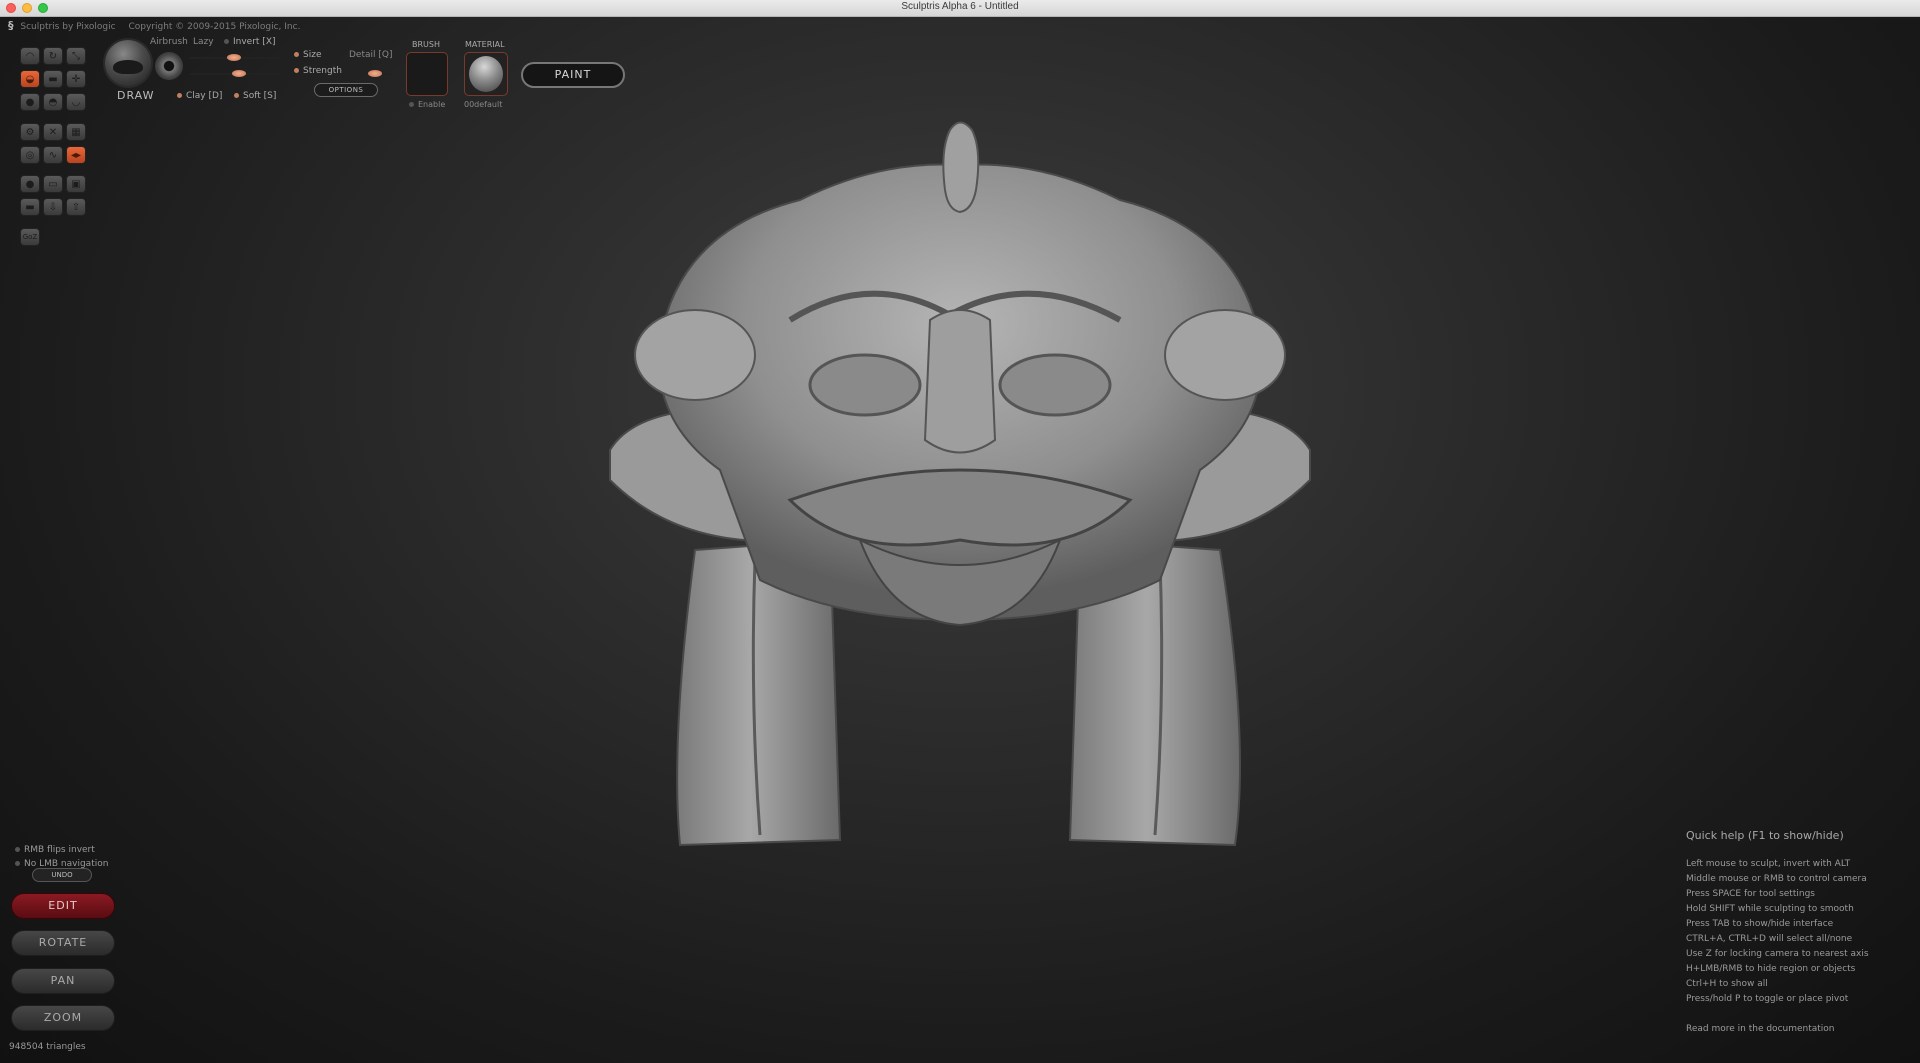  What do you see at coordinates (427, 74) in the screenshot?
I see `brush-alpha-slot` at bounding box center [427, 74].